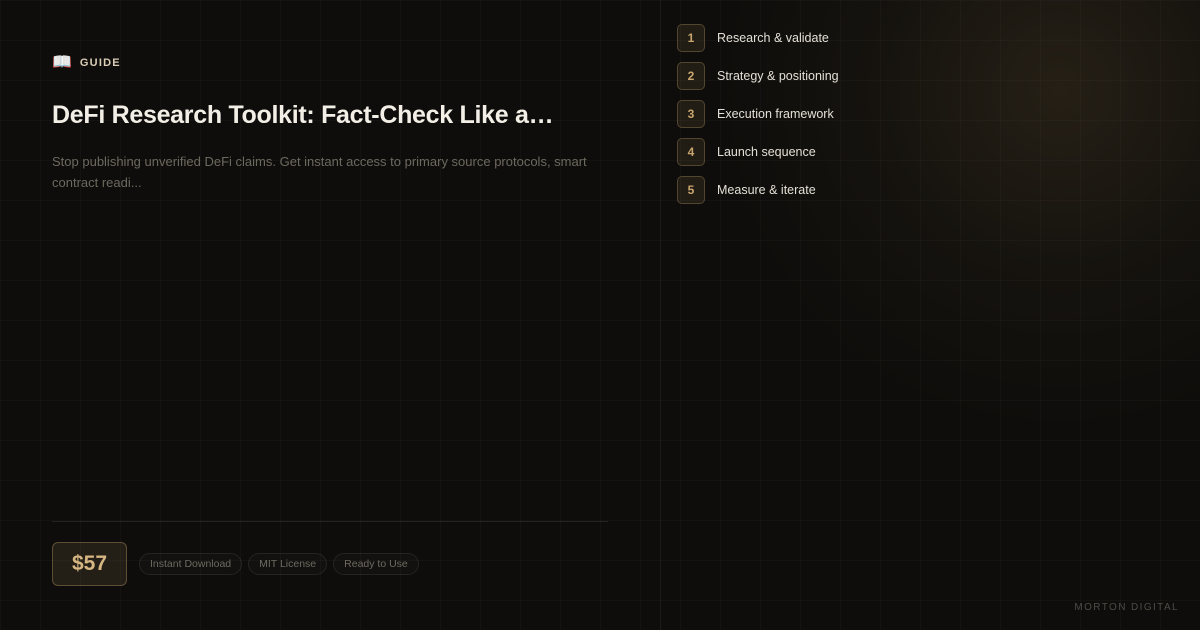  What do you see at coordinates (376, 564) in the screenshot?
I see `feature-badge: Ready to Use` at bounding box center [376, 564].